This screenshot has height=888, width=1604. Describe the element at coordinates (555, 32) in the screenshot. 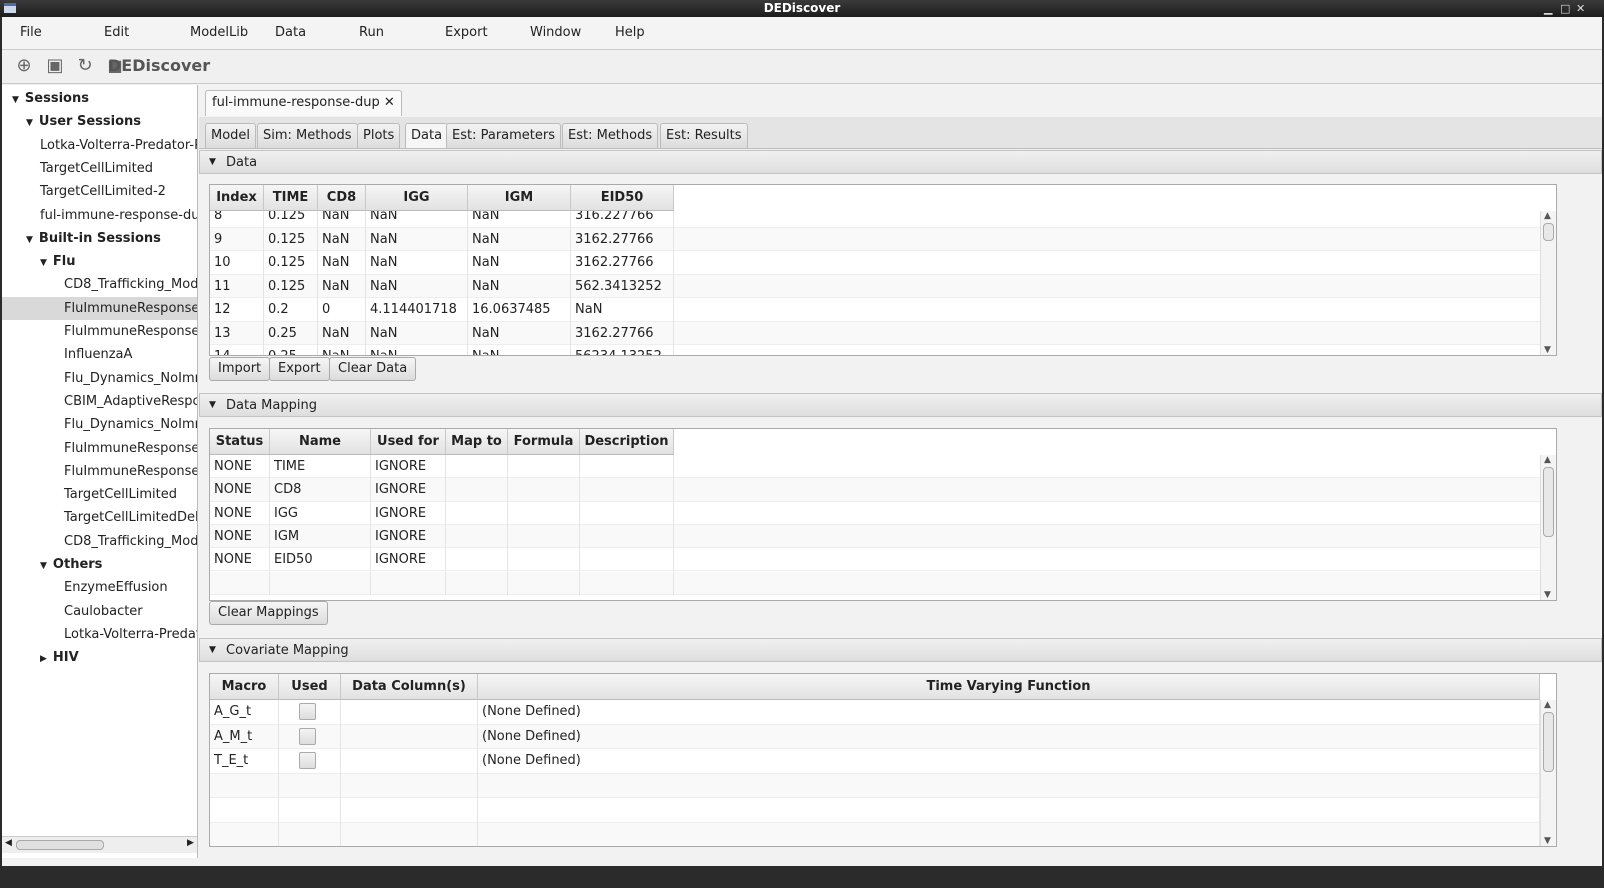

I see `menu-window: Window` at that location.